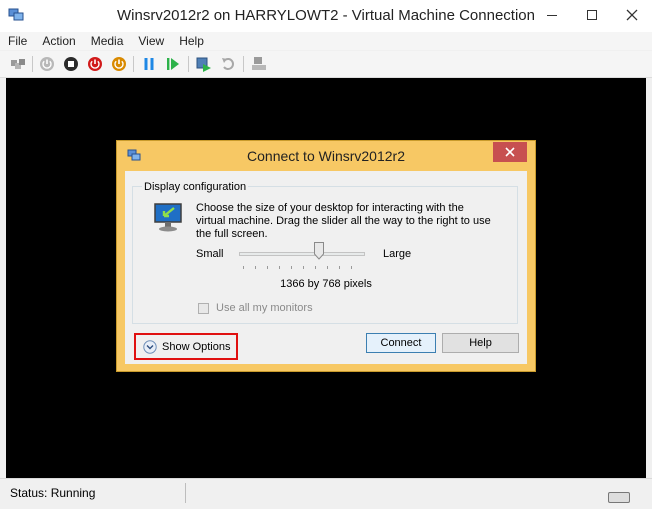  I want to click on ctrl-alt-del-icon, so click(18, 64).